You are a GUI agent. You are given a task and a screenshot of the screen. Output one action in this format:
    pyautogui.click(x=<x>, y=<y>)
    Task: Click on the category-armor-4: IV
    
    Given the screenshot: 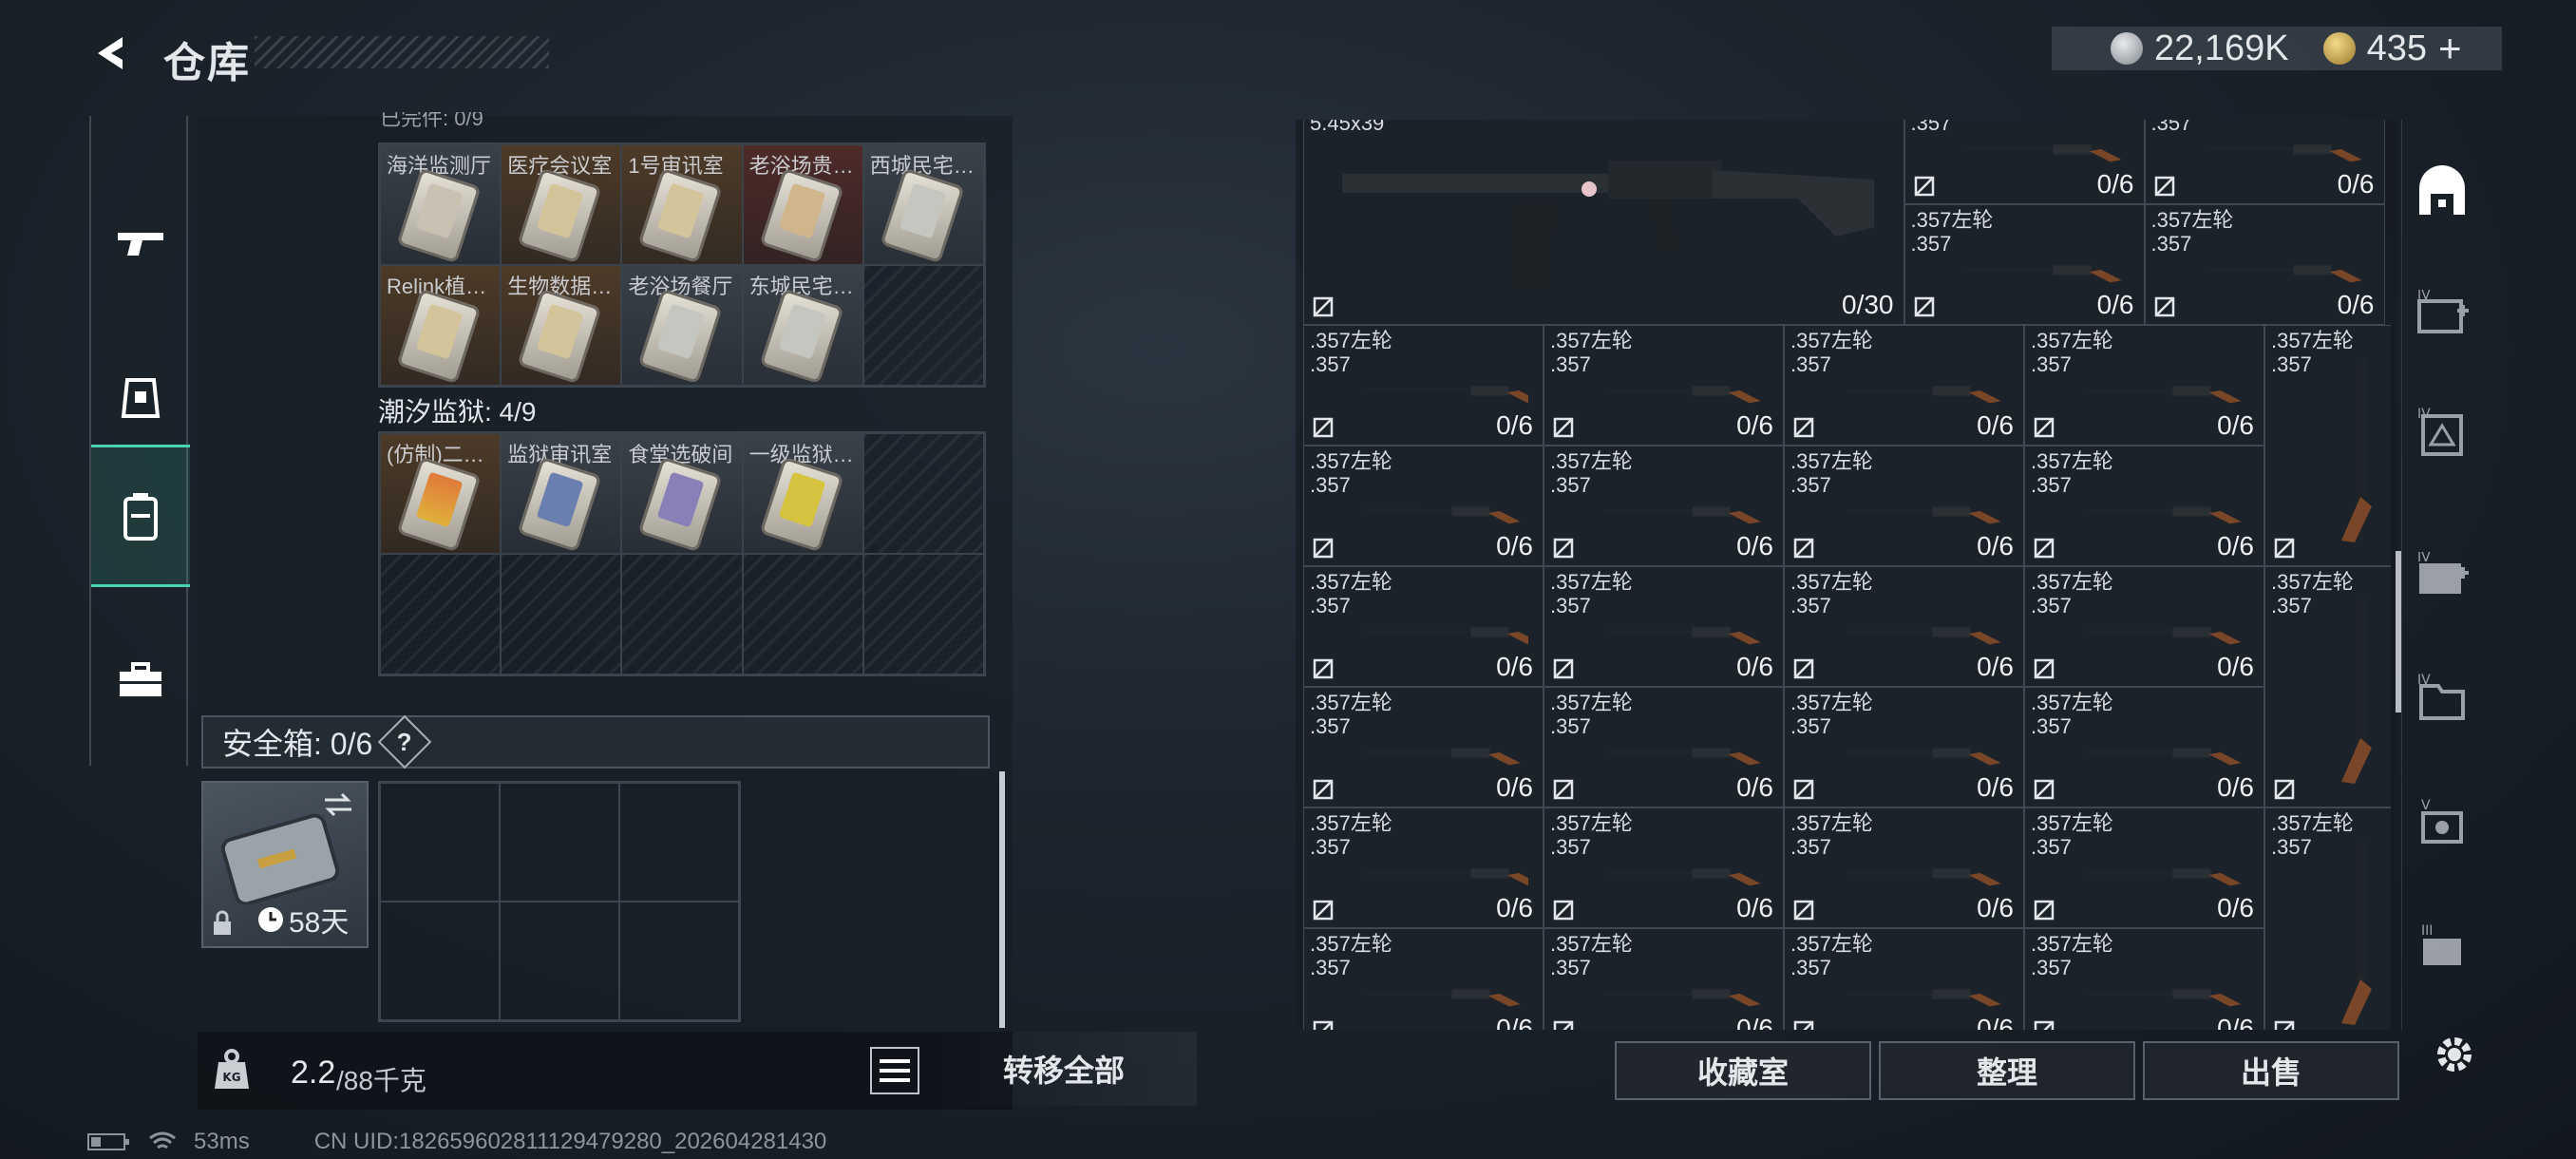 What is the action you would take?
    pyautogui.click(x=2442, y=433)
    